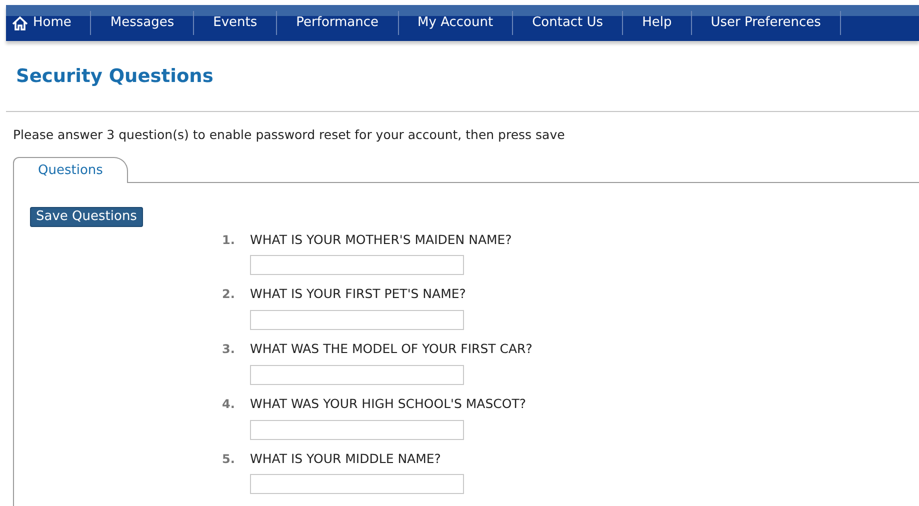 This screenshot has width=919, height=506. I want to click on question-label: WHAT WAS THE MODEL OF YOUR FIRST CAR?, so click(391, 348).